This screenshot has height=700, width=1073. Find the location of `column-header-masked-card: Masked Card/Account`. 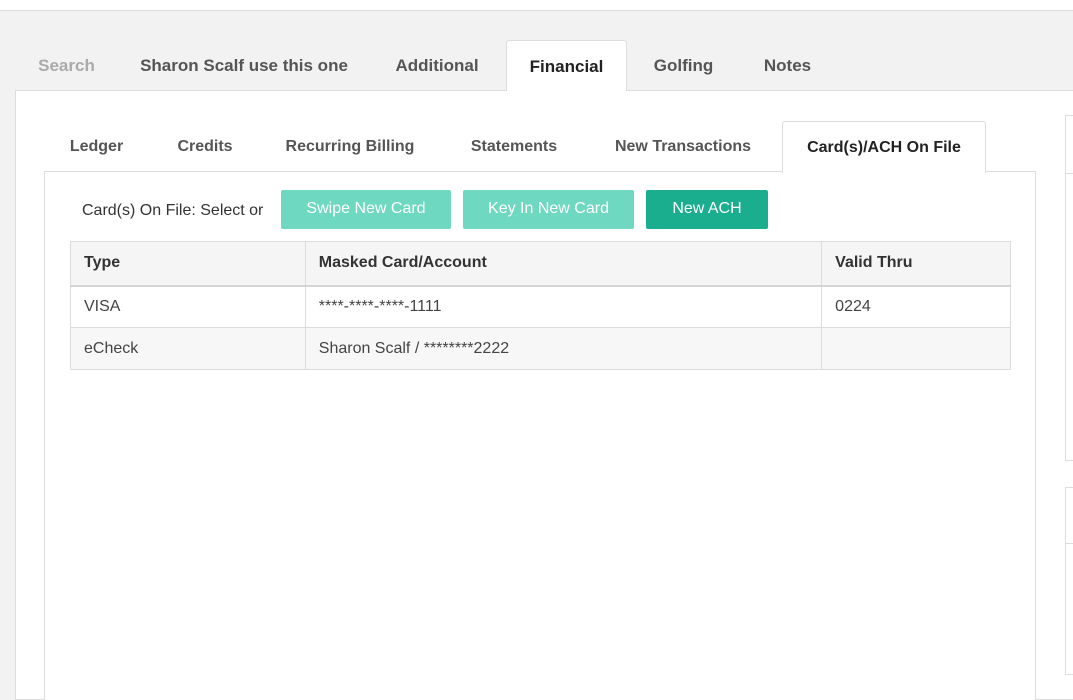

column-header-masked-card: Masked Card/Account is located at coordinates (563, 264).